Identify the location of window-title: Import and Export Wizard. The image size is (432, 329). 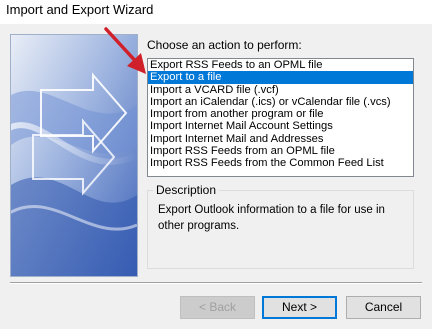
(80, 9).